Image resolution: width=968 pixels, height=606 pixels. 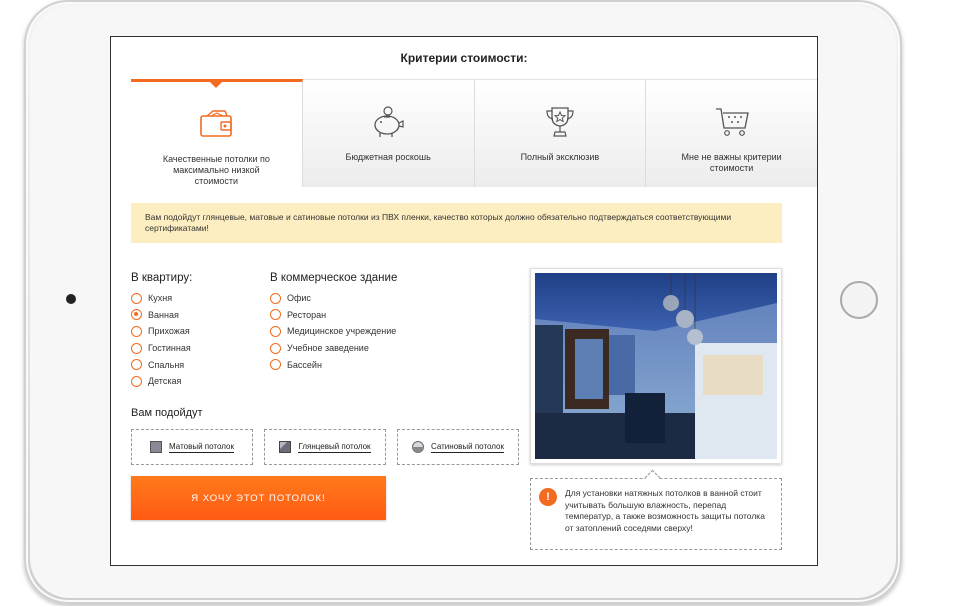 What do you see at coordinates (258, 498) in the screenshot?
I see `want-ceiling-button: Я ХОЧУ ЭТОТ ПОТОЛОК!` at bounding box center [258, 498].